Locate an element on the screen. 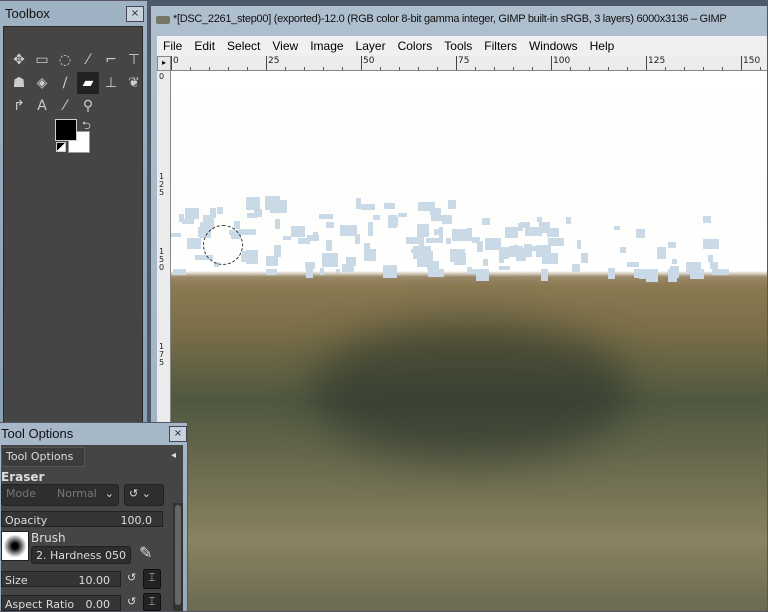  menu-layer: Layer is located at coordinates (371, 46).